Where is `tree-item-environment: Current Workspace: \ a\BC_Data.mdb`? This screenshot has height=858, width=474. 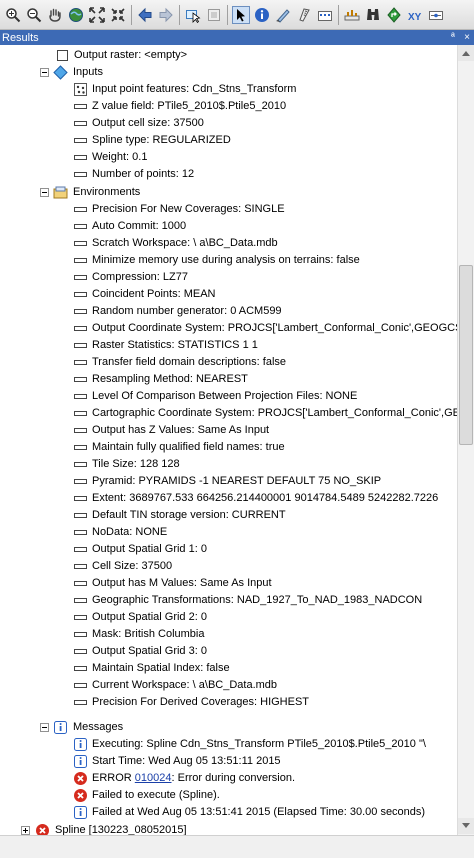 tree-item-environment: Current Workspace: \ a\BC_Data.mdb is located at coordinates (228, 685).